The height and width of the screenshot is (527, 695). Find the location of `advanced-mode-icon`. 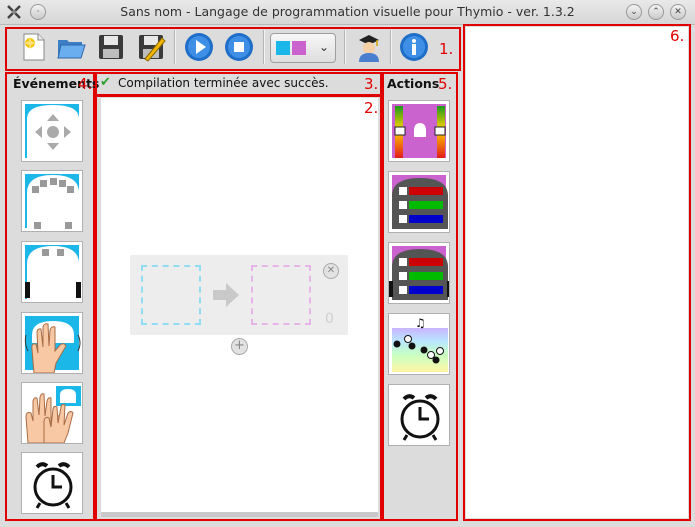

advanced-mode-icon is located at coordinates (369, 47).